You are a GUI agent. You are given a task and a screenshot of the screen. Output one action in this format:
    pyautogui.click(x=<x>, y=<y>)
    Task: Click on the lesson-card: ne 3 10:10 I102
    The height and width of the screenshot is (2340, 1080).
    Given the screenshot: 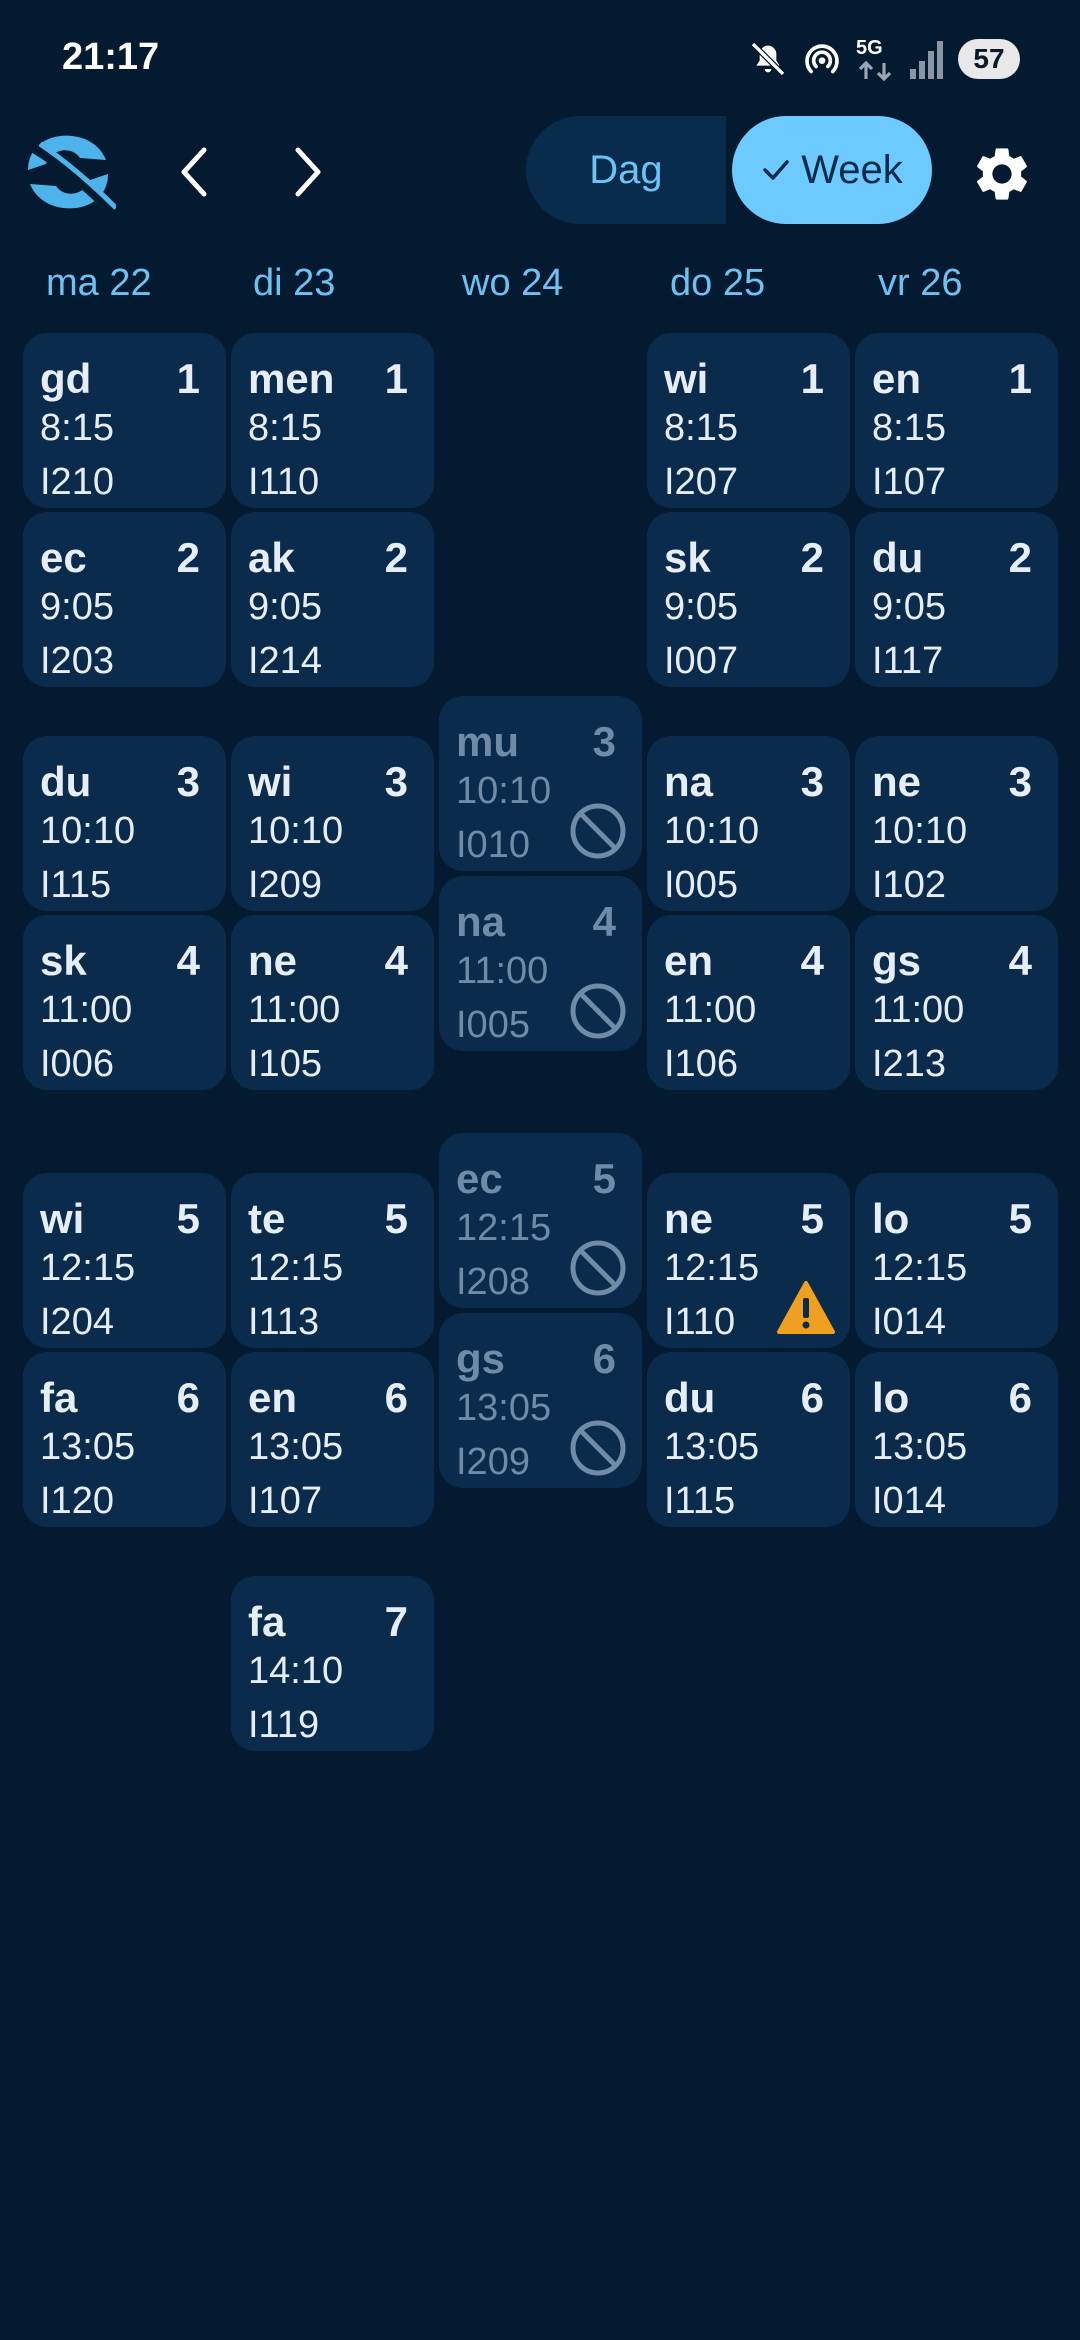 What is the action you would take?
    pyautogui.click(x=956, y=823)
    